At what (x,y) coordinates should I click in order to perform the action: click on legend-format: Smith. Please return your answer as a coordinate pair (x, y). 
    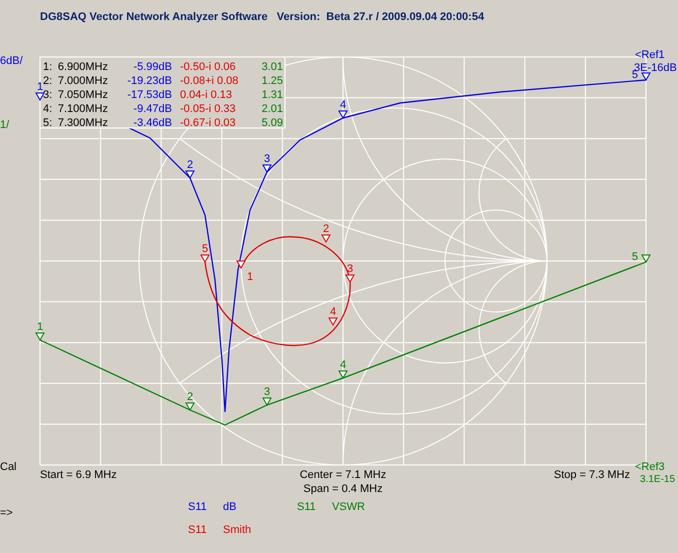
    Looking at the image, I should click on (237, 530).